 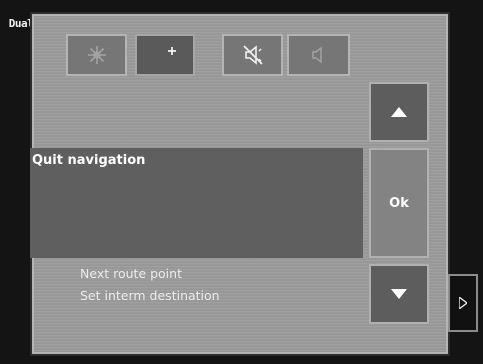 I want to click on triangle-up-icon, so click(x=399, y=112).